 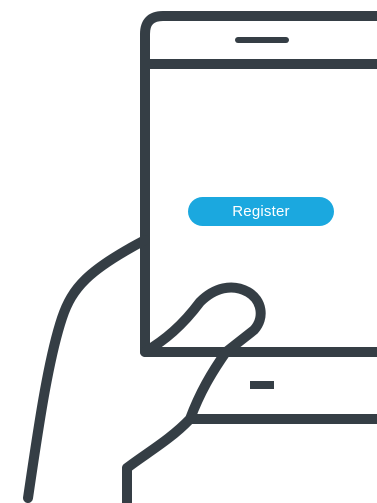 I want to click on register-button: Register, so click(x=261, y=211).